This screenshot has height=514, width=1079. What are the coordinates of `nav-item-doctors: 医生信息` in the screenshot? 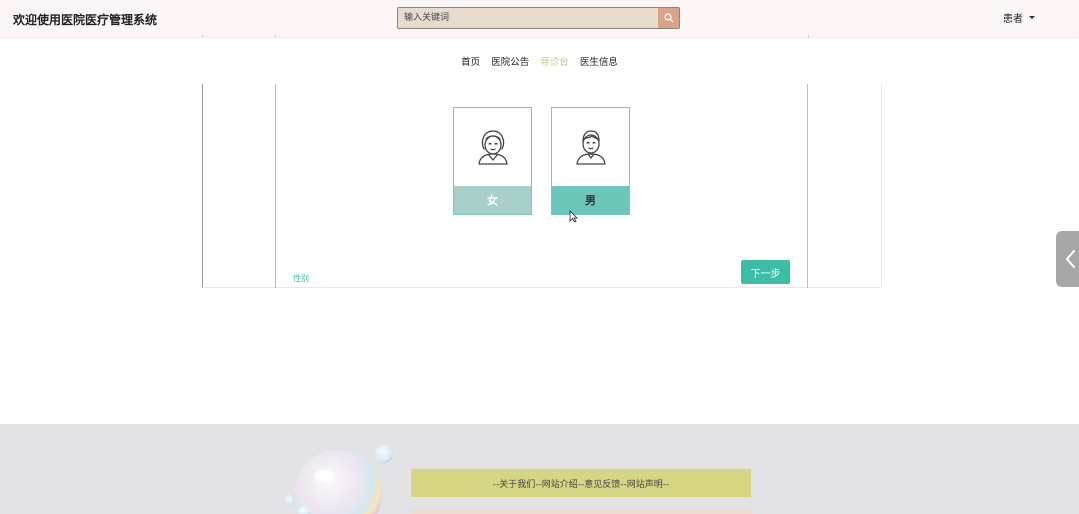 It's located at (599, 61).